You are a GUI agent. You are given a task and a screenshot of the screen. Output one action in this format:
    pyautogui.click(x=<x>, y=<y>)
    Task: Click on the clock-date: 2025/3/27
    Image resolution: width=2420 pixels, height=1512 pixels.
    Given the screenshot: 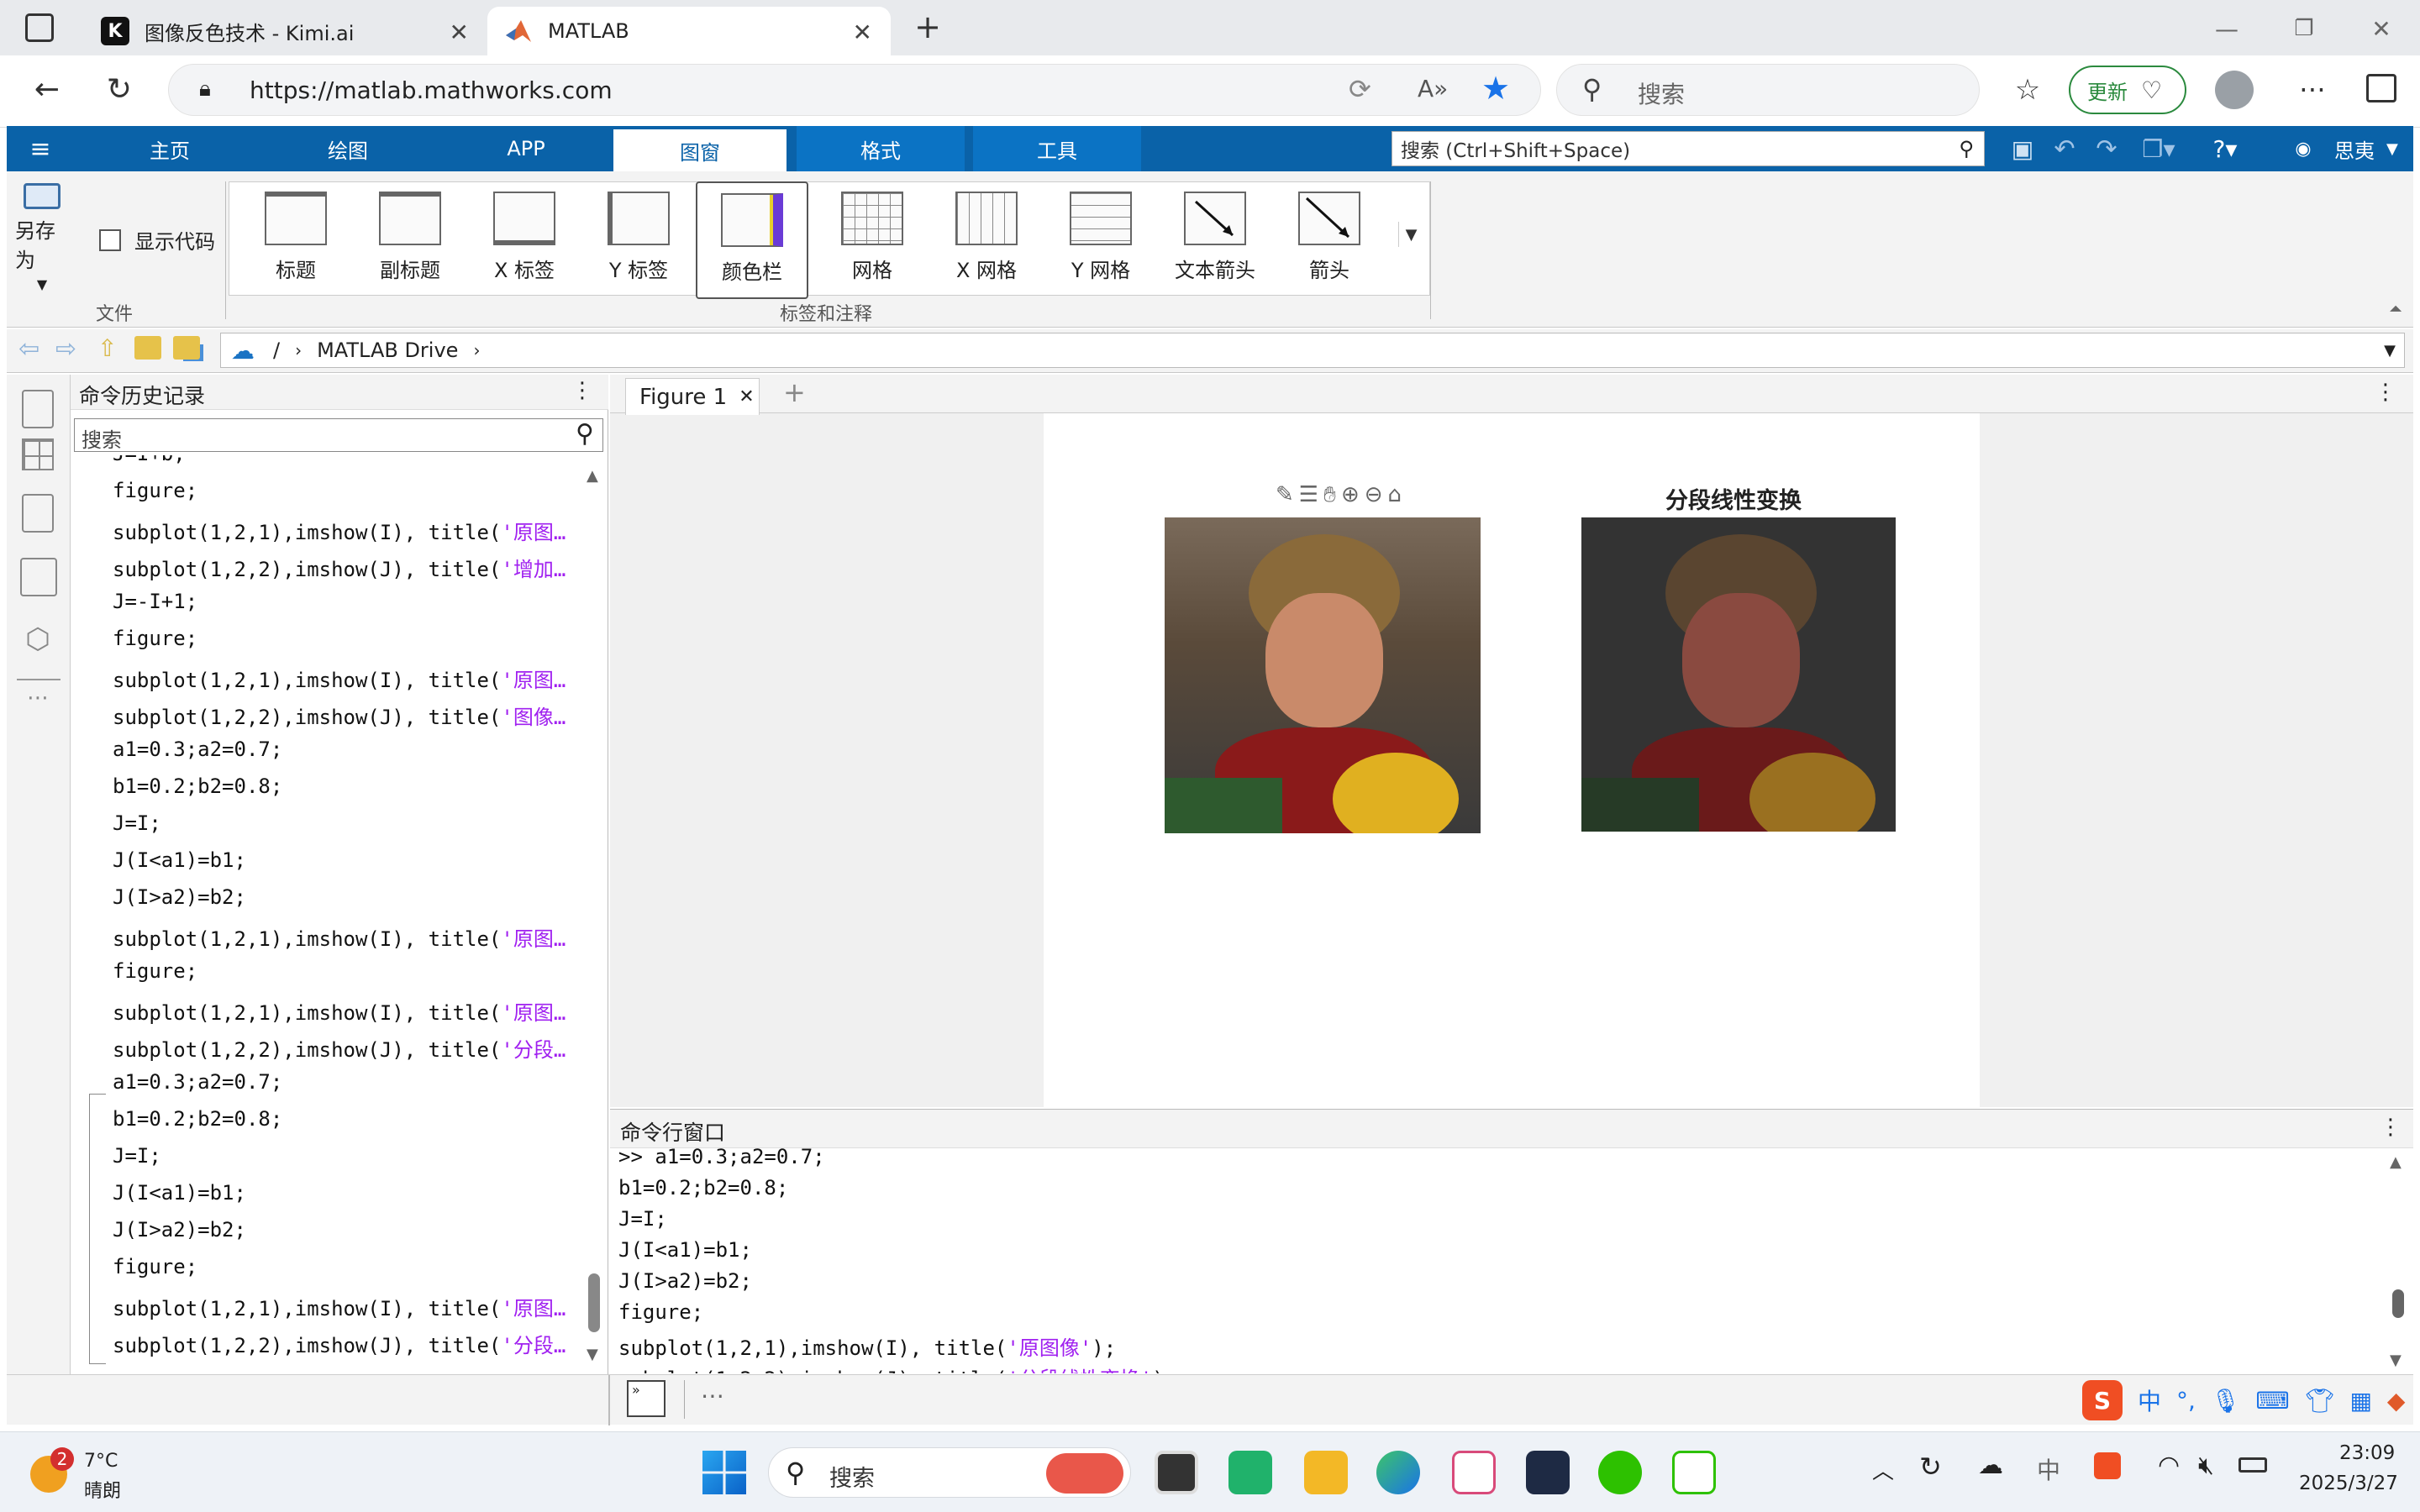 What is the action you would take?
    pyautogui.click(x=2348, y=1483)
    